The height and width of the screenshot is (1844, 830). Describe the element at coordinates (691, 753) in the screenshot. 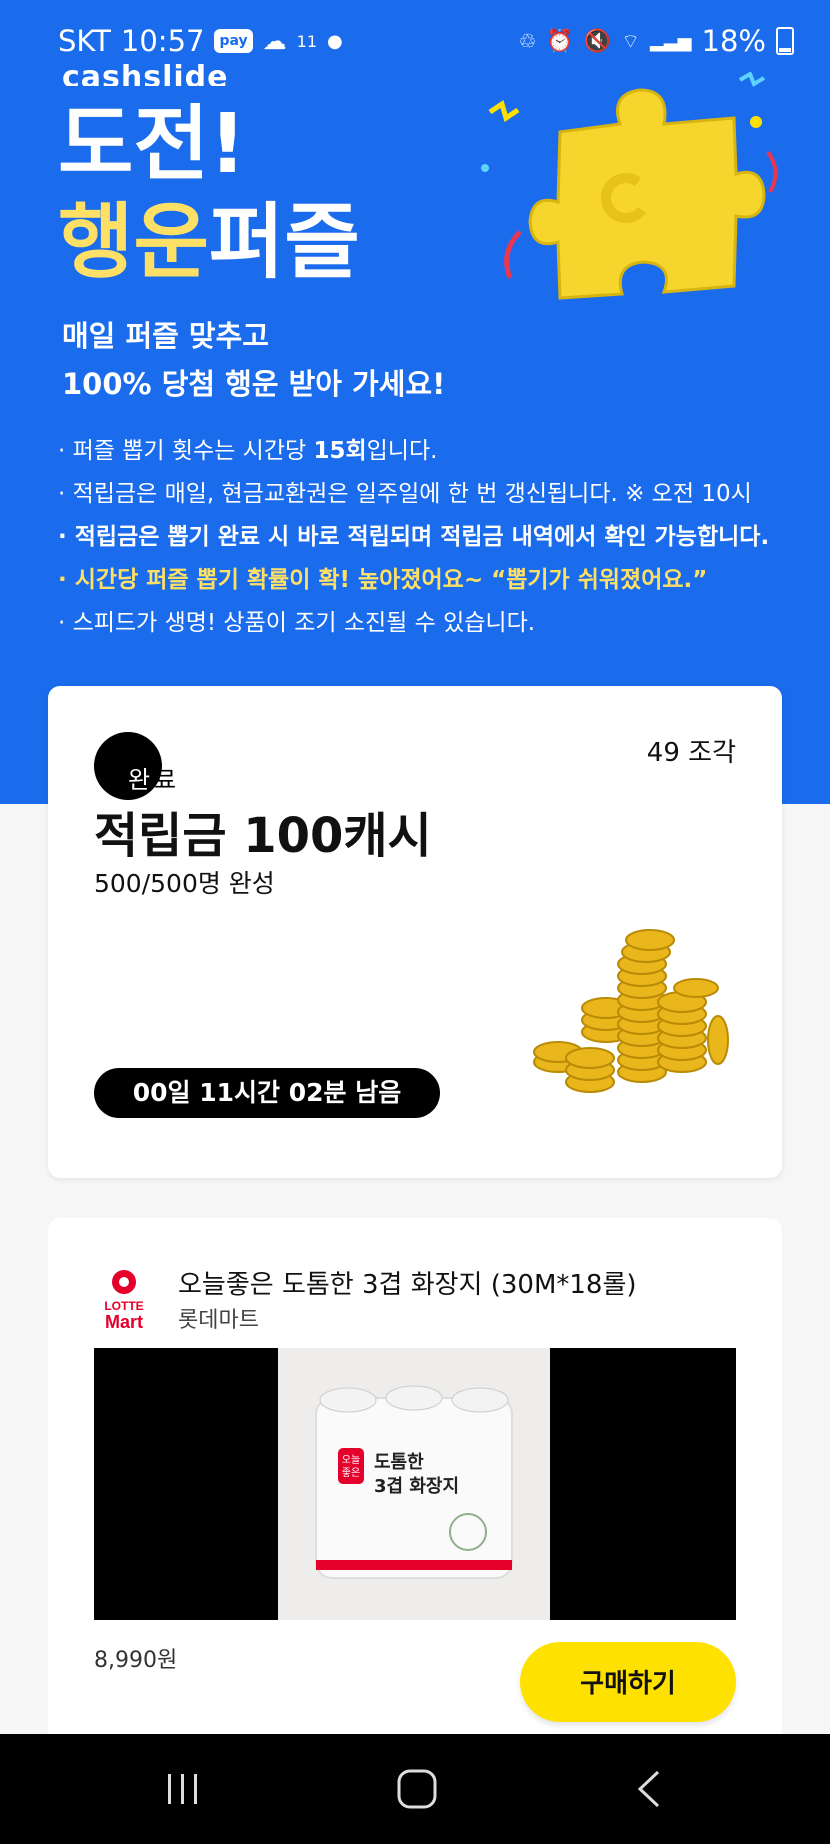

I see `pieces-count: 49 조각` at that location.